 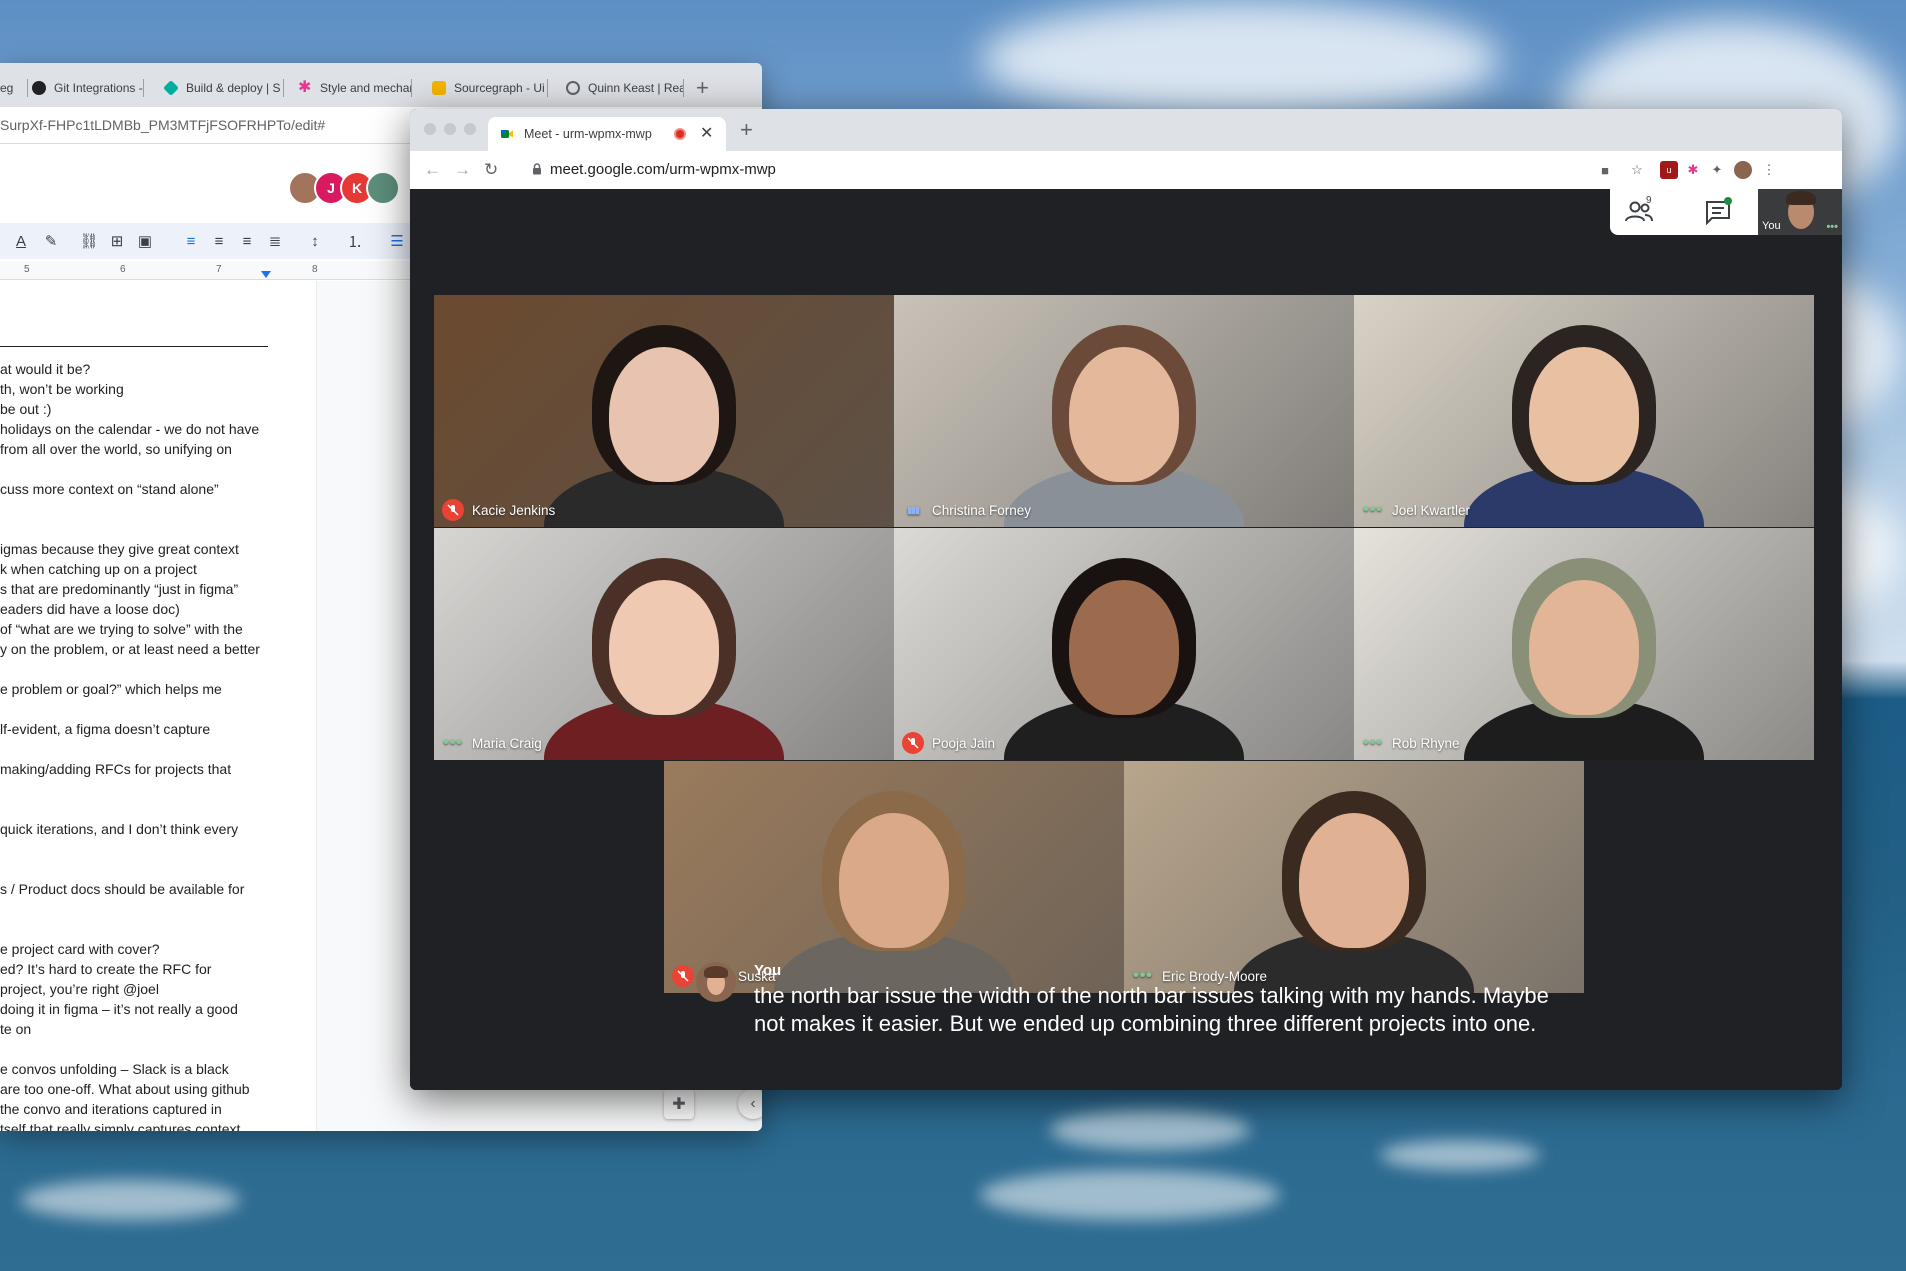 What do you see at coordinates (109, 489) in the screenshot?
I see `doc-text-line: cuss more context on “stand alone”` at bounding box center [109, 489].